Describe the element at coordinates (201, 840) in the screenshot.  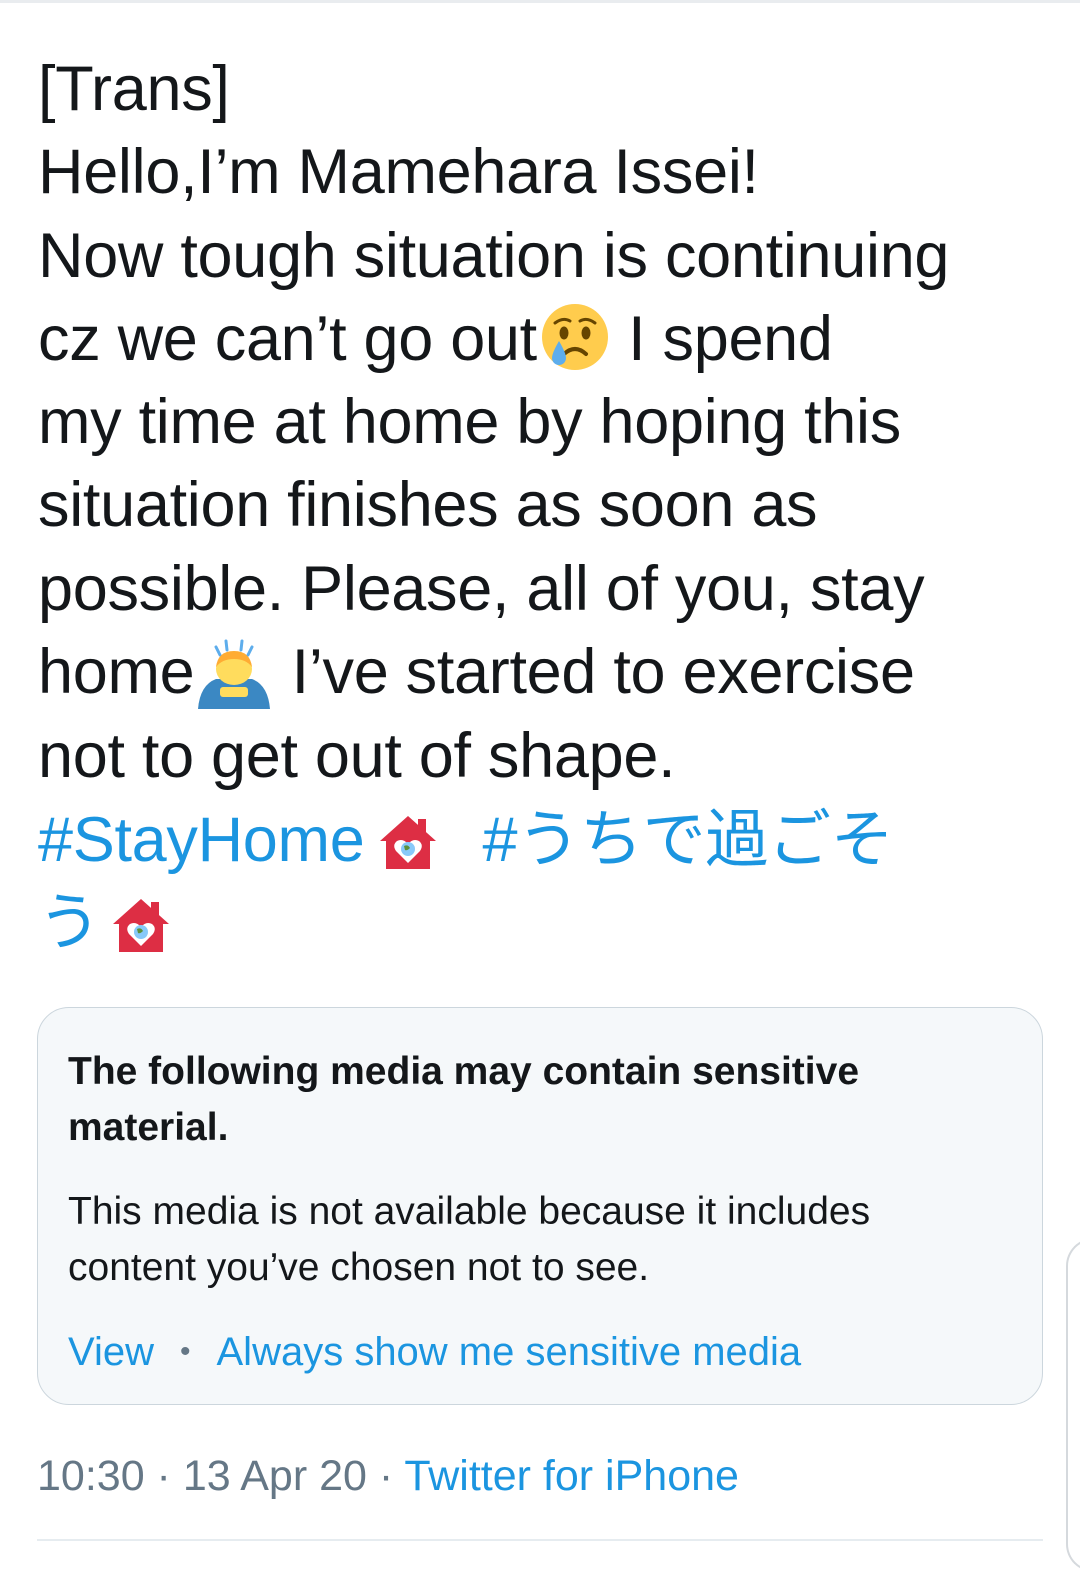
I see `hashtag-stayhome: #StayHome` at that location.